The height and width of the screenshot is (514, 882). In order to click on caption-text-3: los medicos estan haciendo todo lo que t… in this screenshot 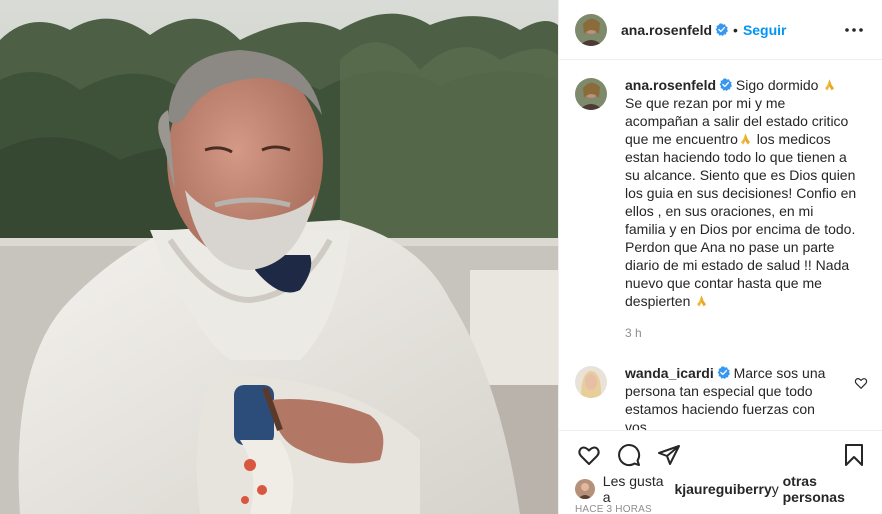, I will do `click(741, 220)`.